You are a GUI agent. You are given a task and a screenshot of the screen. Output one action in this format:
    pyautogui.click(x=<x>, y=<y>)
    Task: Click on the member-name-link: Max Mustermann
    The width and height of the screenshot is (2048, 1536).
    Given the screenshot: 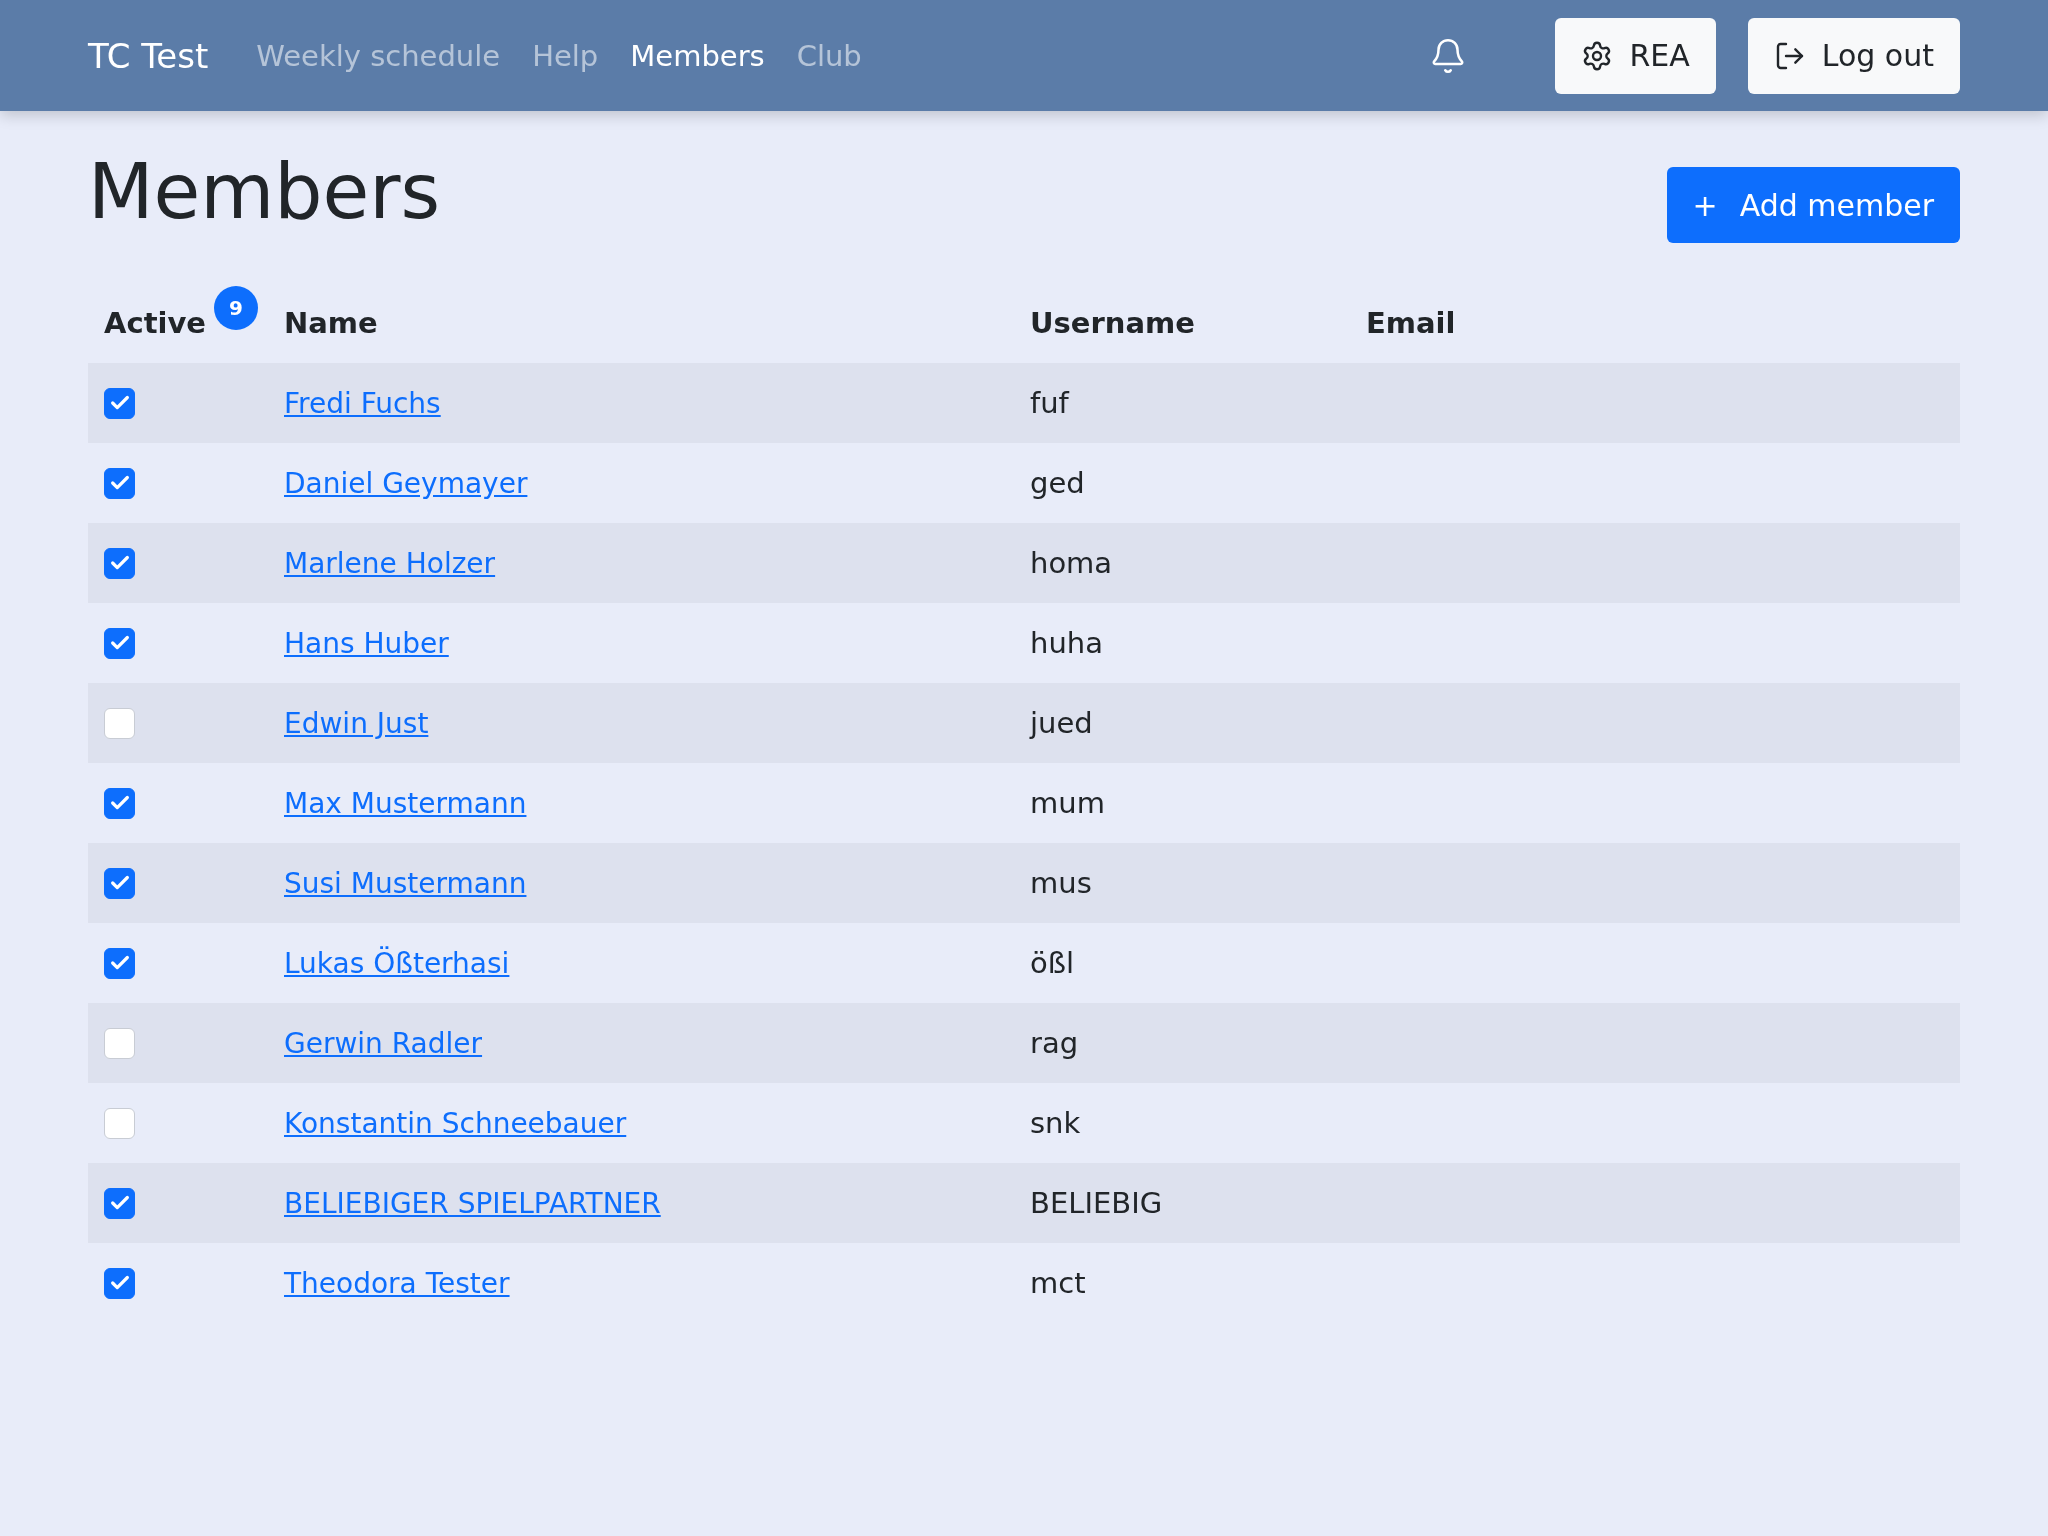 What is the action you would take?
    pyautogui.click(x=405, y=803)
    